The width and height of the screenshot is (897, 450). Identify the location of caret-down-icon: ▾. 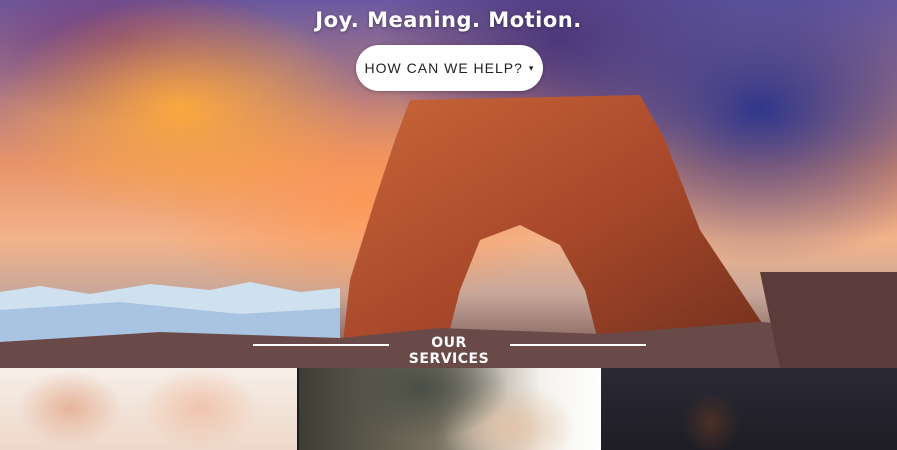
(531, 67).